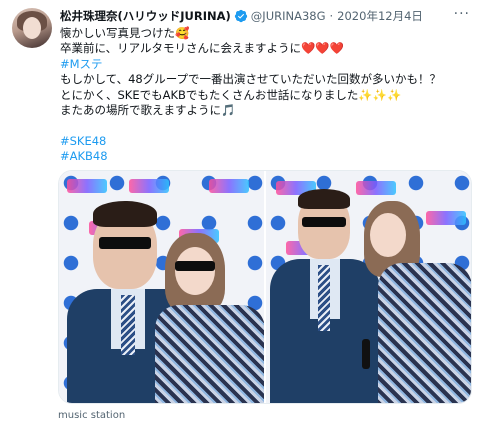  What do you see at coordinates (323, 48) in the screenshot?
I see `hearts-emoji: ❤️❤️❤️` at bounding box center [323, 48].